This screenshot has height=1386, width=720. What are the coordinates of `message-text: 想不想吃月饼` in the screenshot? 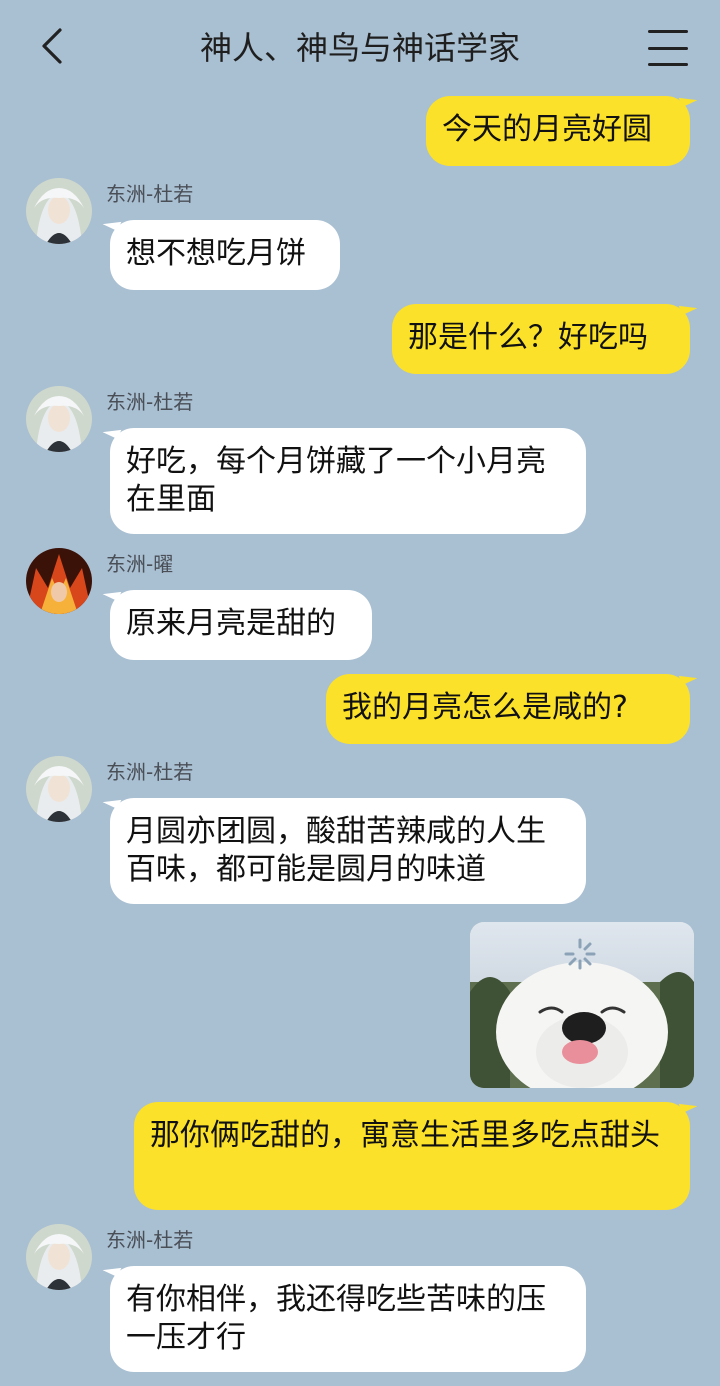 It's located at (216, 253).